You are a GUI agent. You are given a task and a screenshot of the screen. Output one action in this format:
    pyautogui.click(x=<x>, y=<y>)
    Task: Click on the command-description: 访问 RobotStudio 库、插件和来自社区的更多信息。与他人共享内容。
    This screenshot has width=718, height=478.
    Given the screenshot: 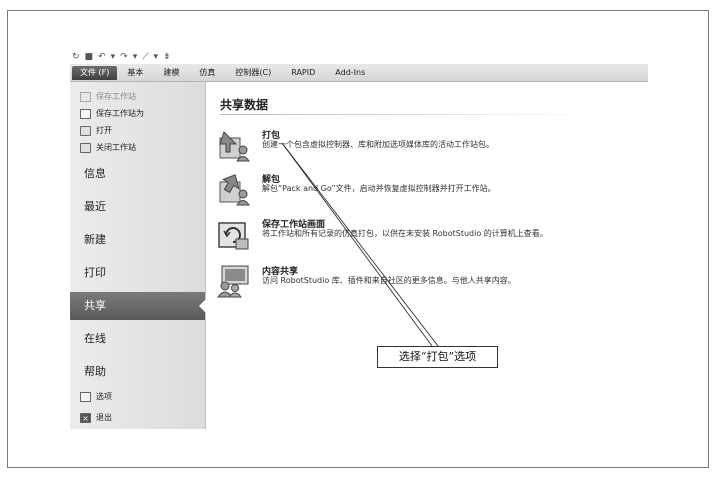 What is the action you would take?
    pyautogui.click(x=389, y=280)
    